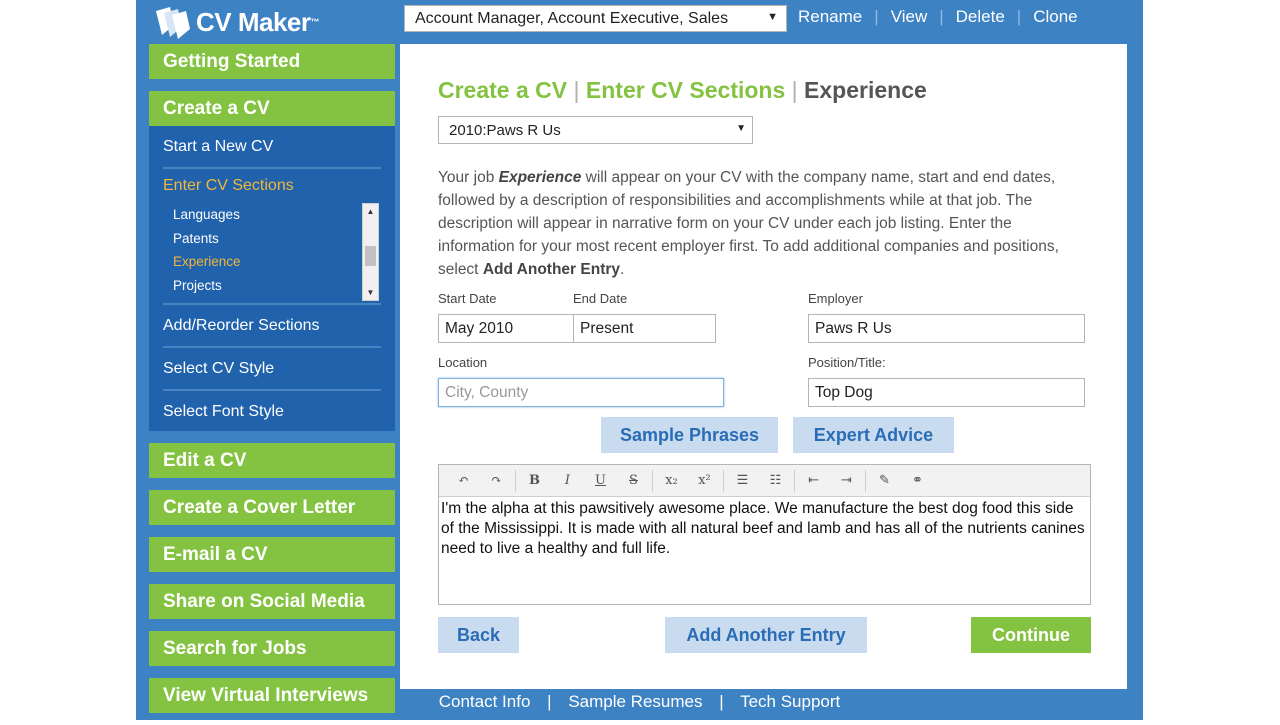 The image size is (1280, 725). Describe the element at coordinates (506, 328) in the screenshot. I see `start-date-input: May 2010` at that location.